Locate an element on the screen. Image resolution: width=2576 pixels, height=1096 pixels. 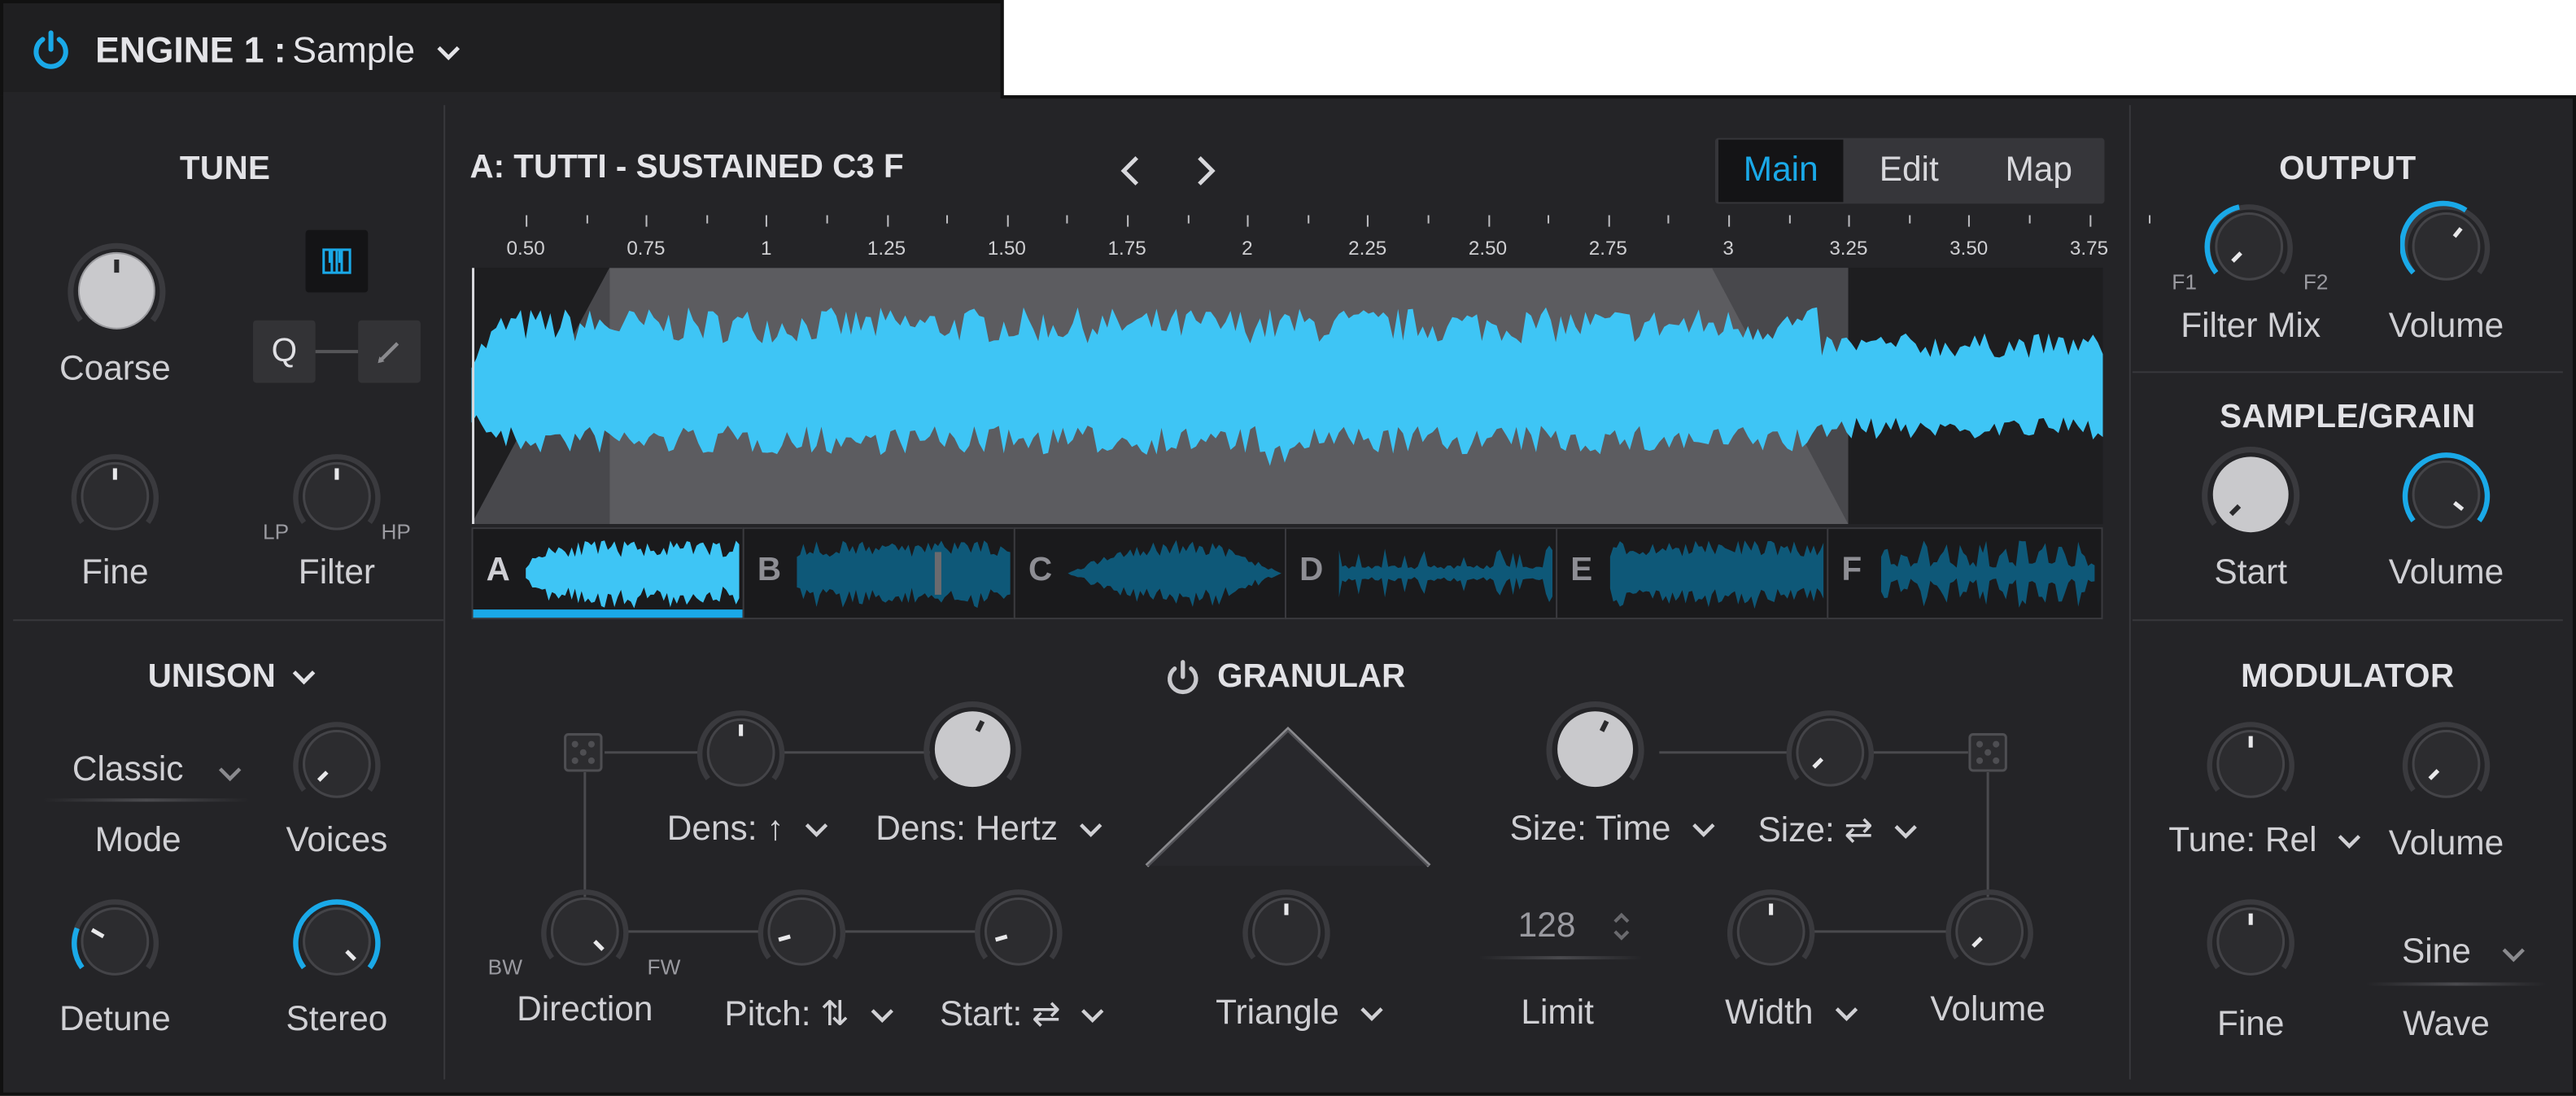
modulator-wave-label: Wave is located at coordinates (2446, 1024).